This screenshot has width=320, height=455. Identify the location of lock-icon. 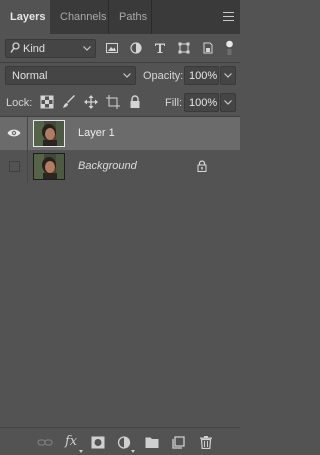
(202, 166).